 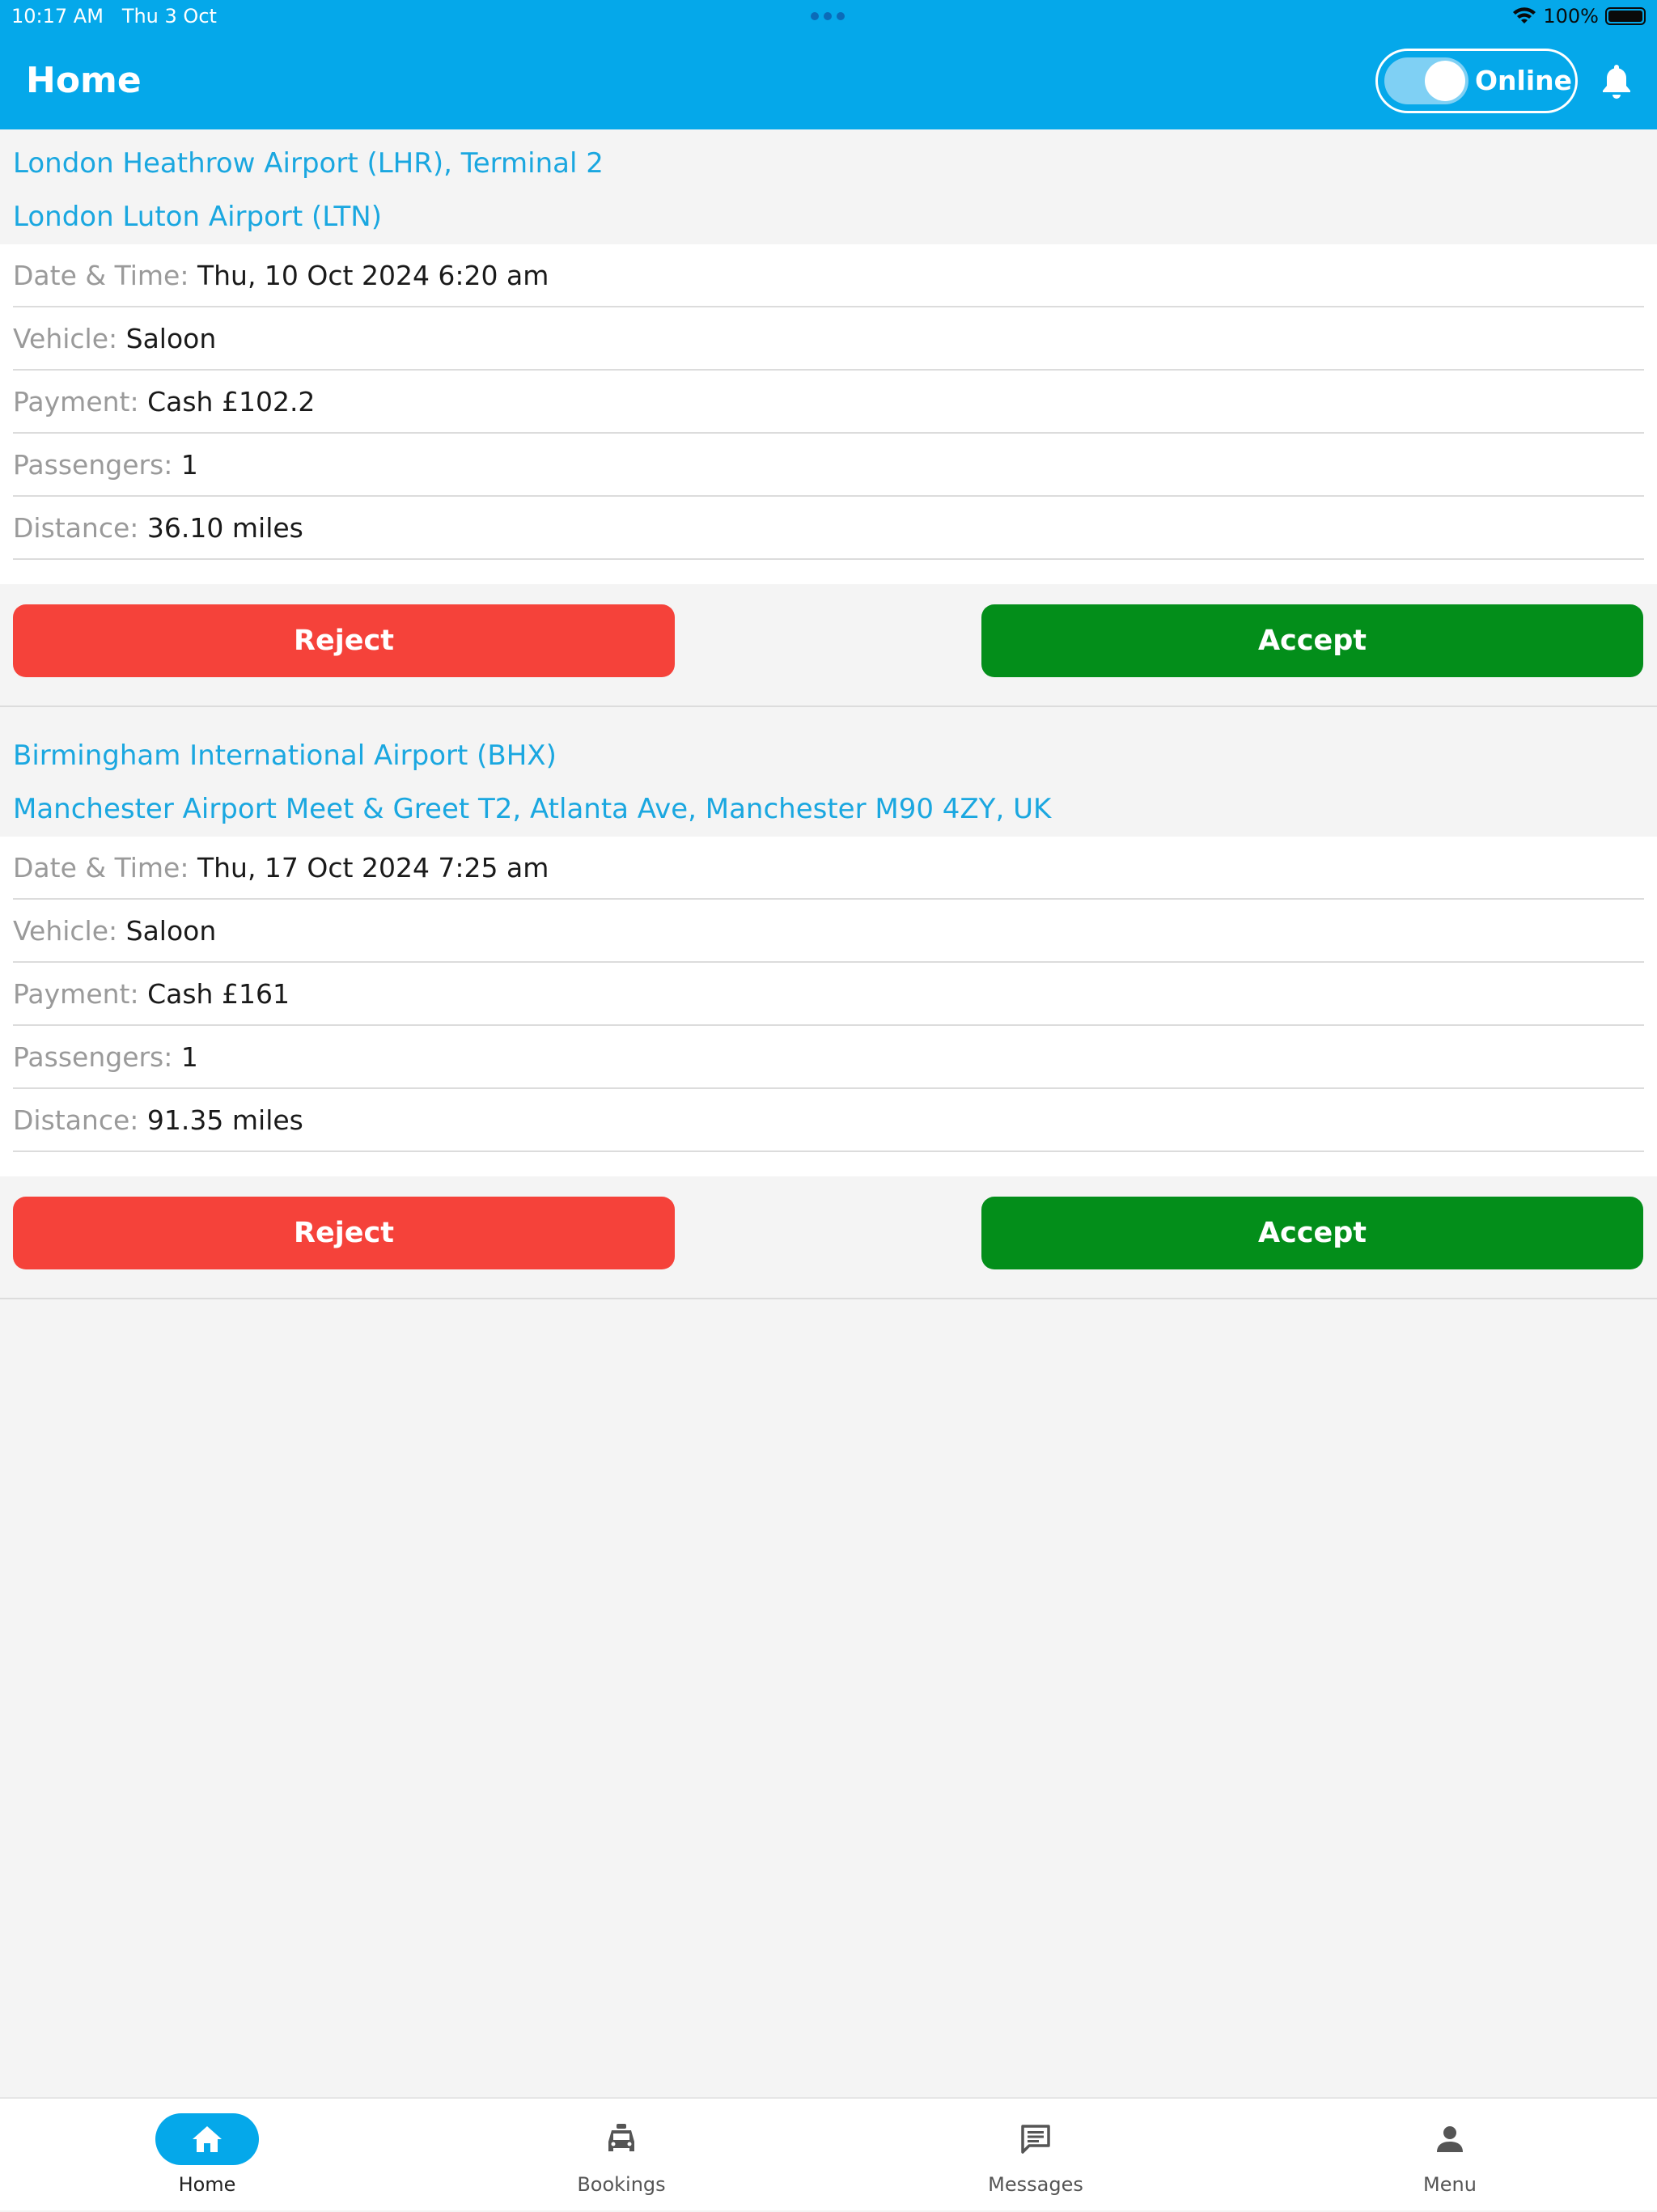 I want to click on tab-label: Bookings, so click(x=621, y=2184).